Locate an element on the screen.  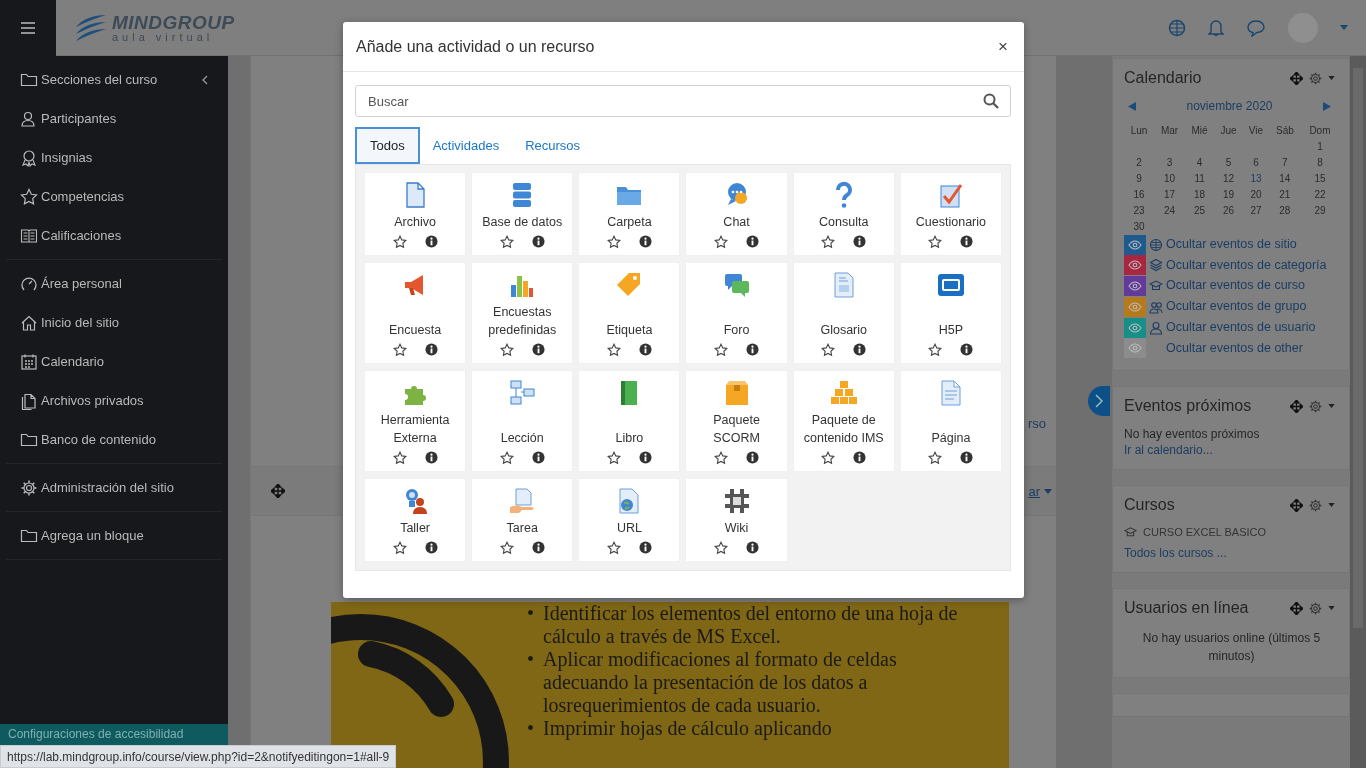
activity-tile: Carpeta is located at coordinates (629, 214).